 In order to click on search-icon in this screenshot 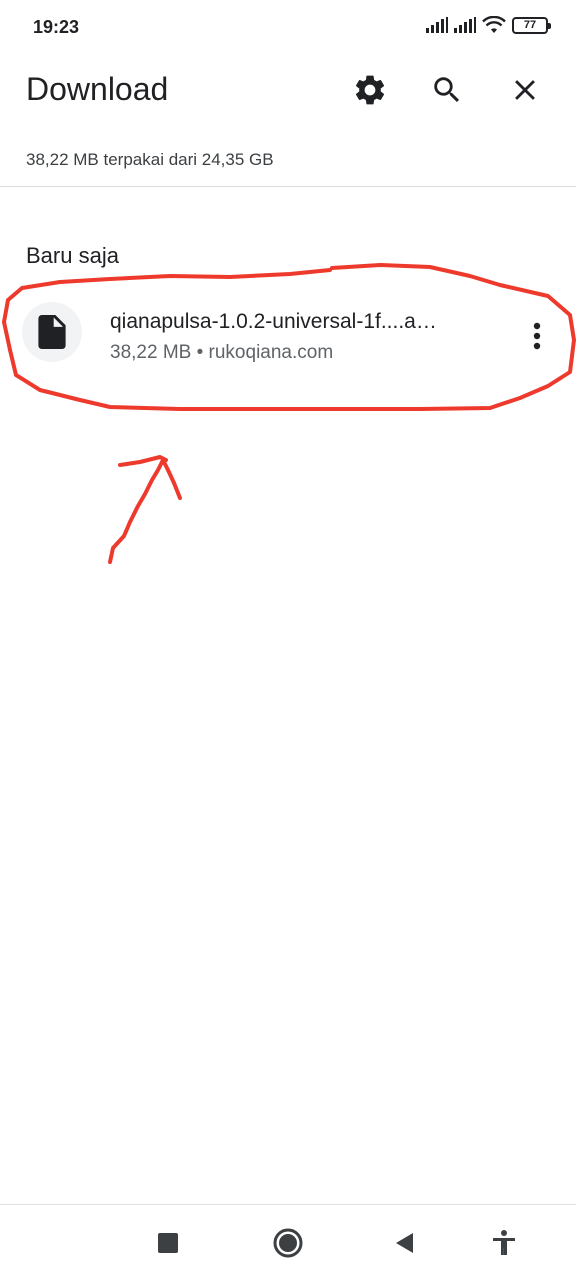, I will do `click(447, 90)`.